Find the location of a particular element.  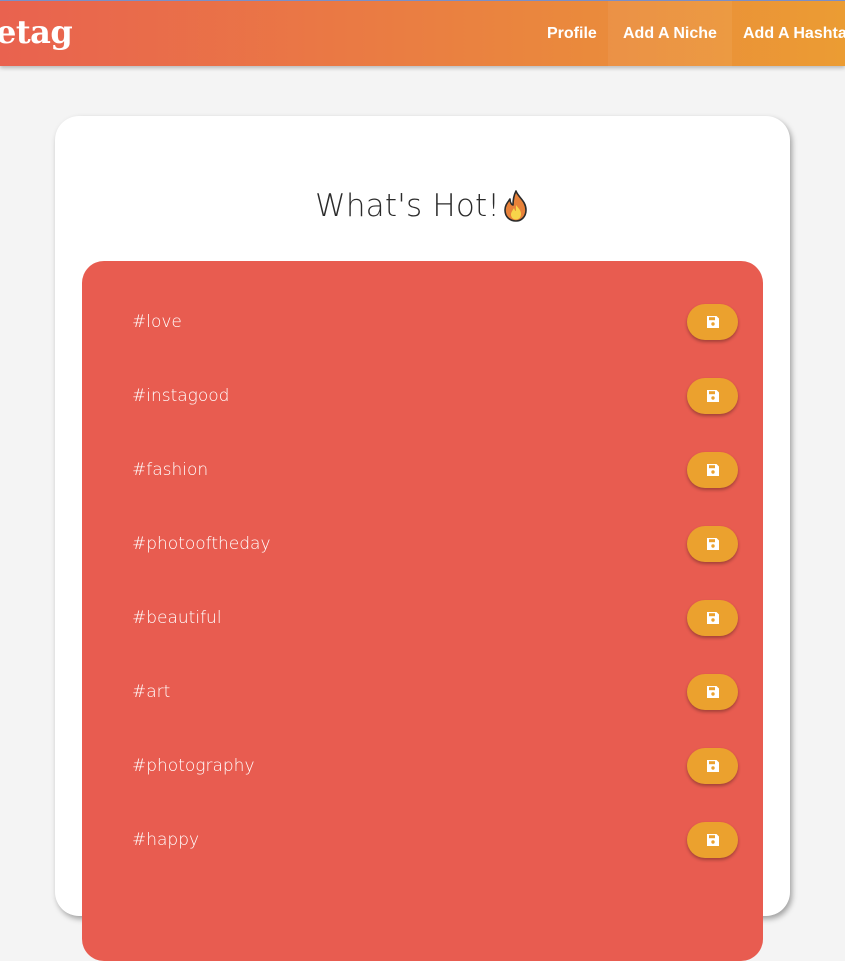

hashtag-label: #instagood is located at coordinates (181, 396).